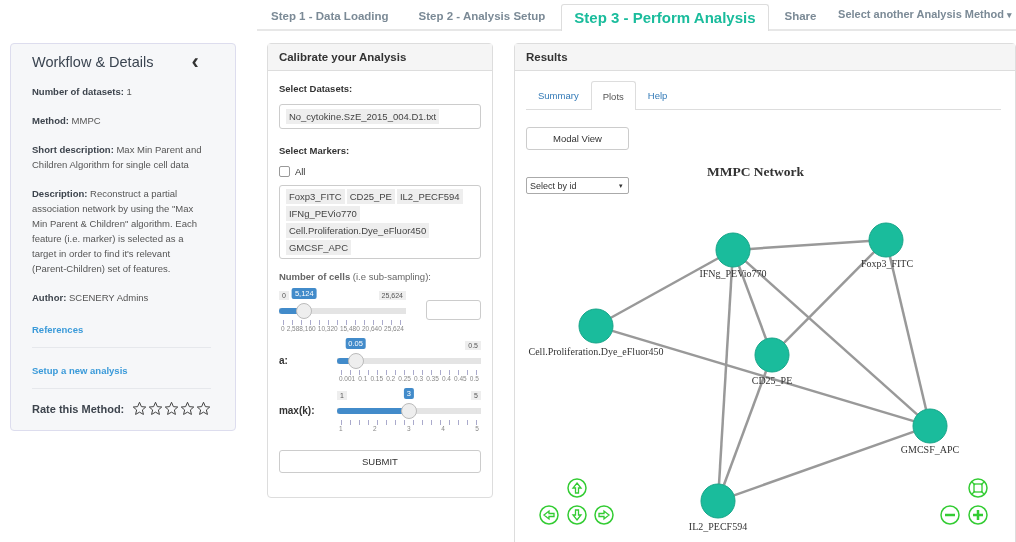 The width and height of the screenshot is (1016, 542). I want to click on detail-text: Method: MMPC, so click(67, 121).